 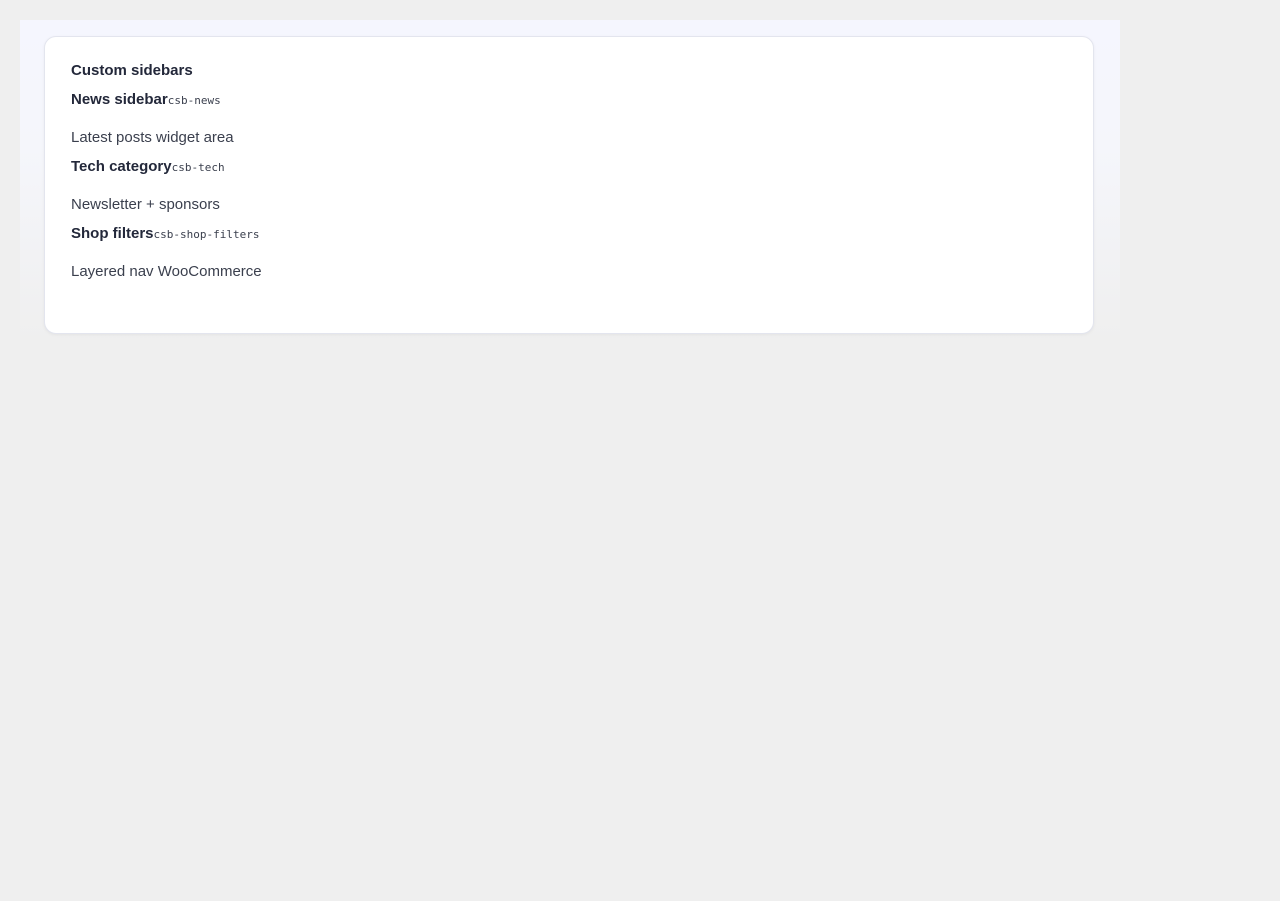 I want to click on sidebar-slug: csb-shop-filters, so click(x=206, y=234).